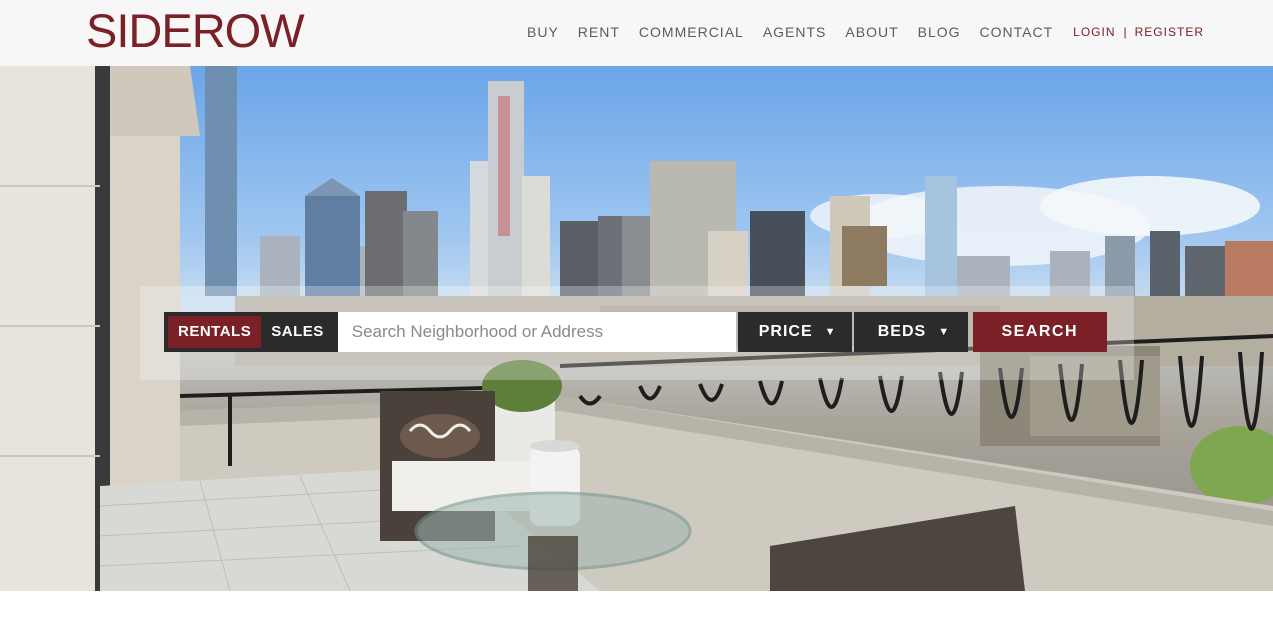 Image resolution: width=1273 pixels, height=635 pixels. I want to click on price-label: PRICE, so click(785, 331).